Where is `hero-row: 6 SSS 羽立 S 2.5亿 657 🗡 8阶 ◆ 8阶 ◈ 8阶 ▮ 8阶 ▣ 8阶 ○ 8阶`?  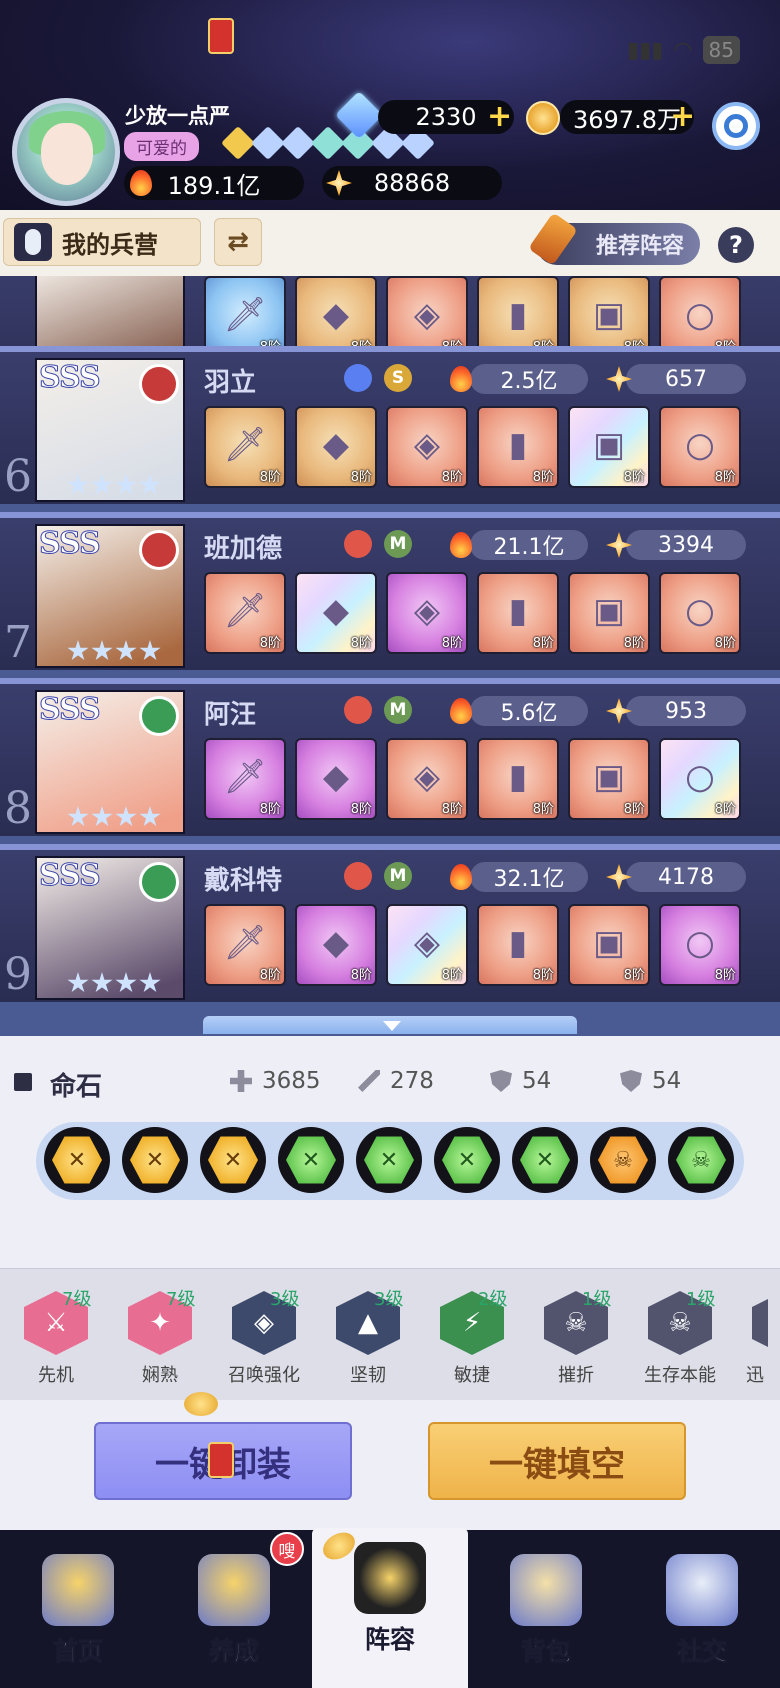 hero-row: 6 SSS 羽立 S 2.5亿 657 🗡 8阶 ◆ 8阶 ◈ 8阶 ▮ 8阶 ▣ 8阶 ○ 8阶 is located at coordinates (390, 425).